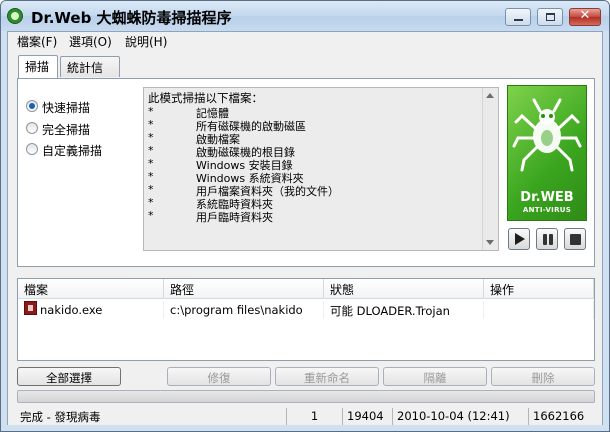 This screenshot has width=610, height=432. What do you see at coordinates (327, 376) in the screenshot?
I see `rename-button: 重新命名` at bounding box center [327, 376].